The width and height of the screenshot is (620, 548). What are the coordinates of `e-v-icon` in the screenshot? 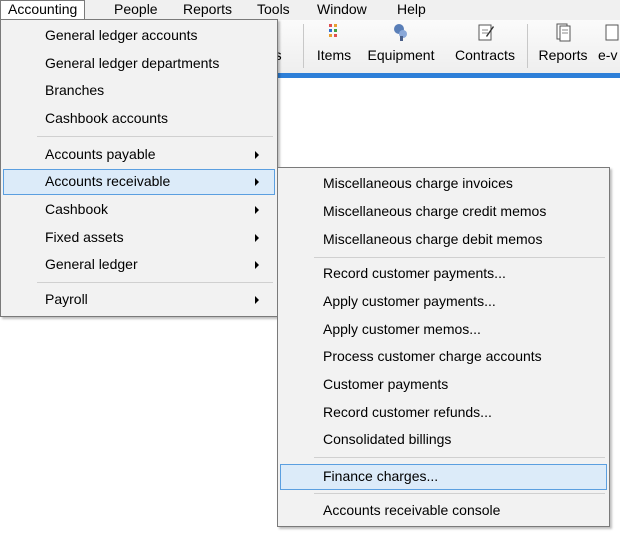 It's located at (612, 32).